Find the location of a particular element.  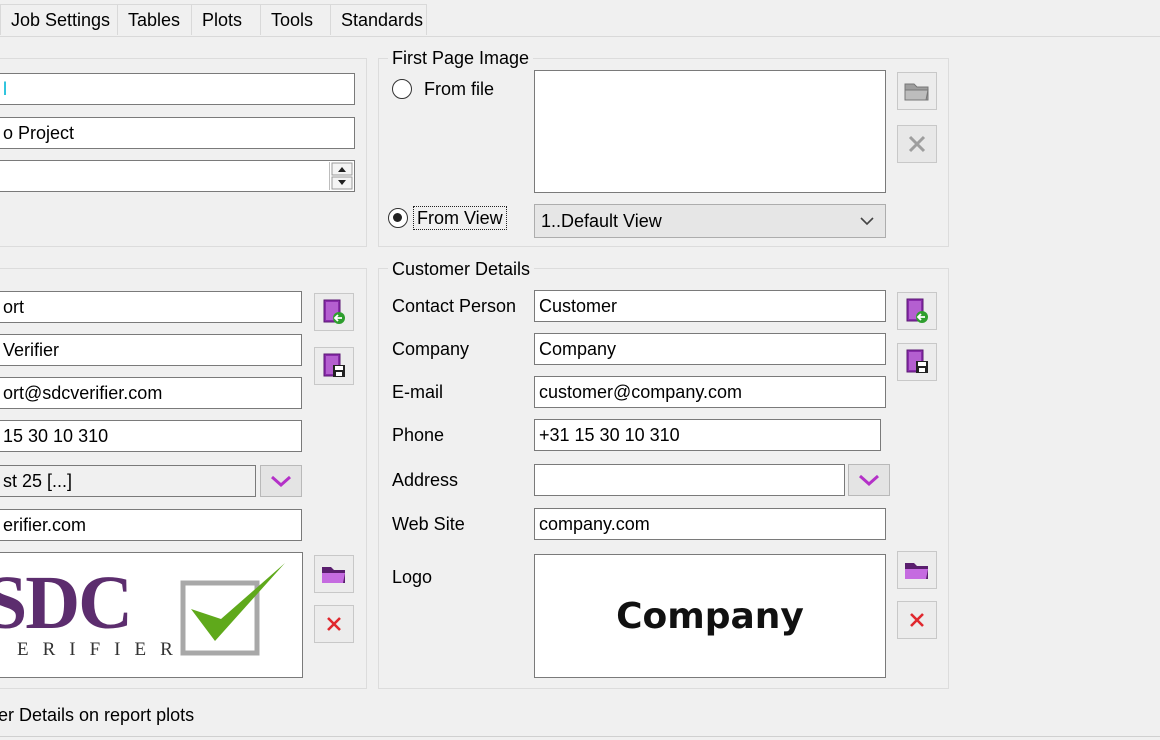

contractor-logo-subtext: ERIFIER is located at coordinates (102, 649).